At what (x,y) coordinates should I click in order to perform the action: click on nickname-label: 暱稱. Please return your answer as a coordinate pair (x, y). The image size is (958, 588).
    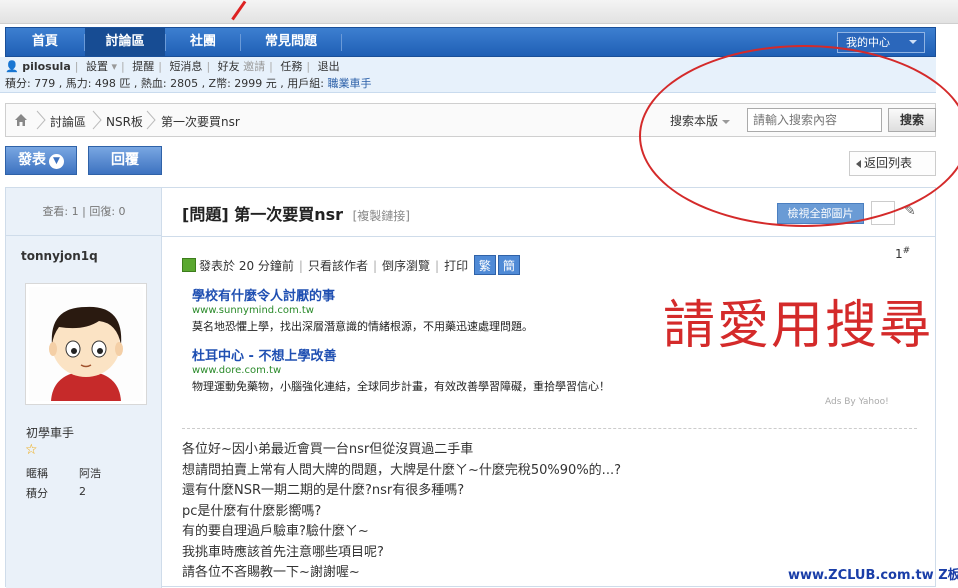
    Looking at the image, I should click on (37, 473).